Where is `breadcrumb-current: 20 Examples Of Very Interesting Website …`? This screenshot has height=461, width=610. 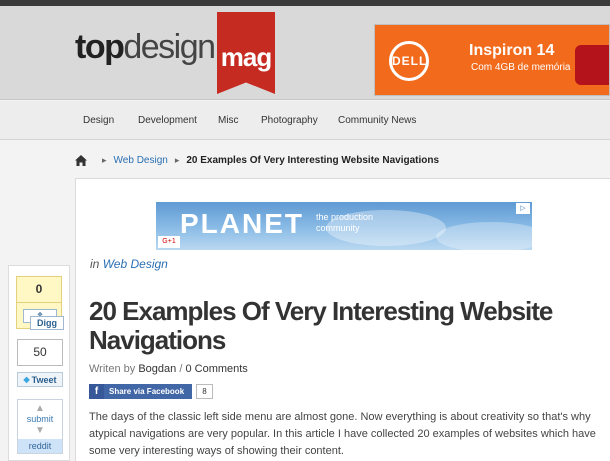 breadcrumb-current: 20 Examples Of Very Interesting Website … is located at coordinates (313, 160).